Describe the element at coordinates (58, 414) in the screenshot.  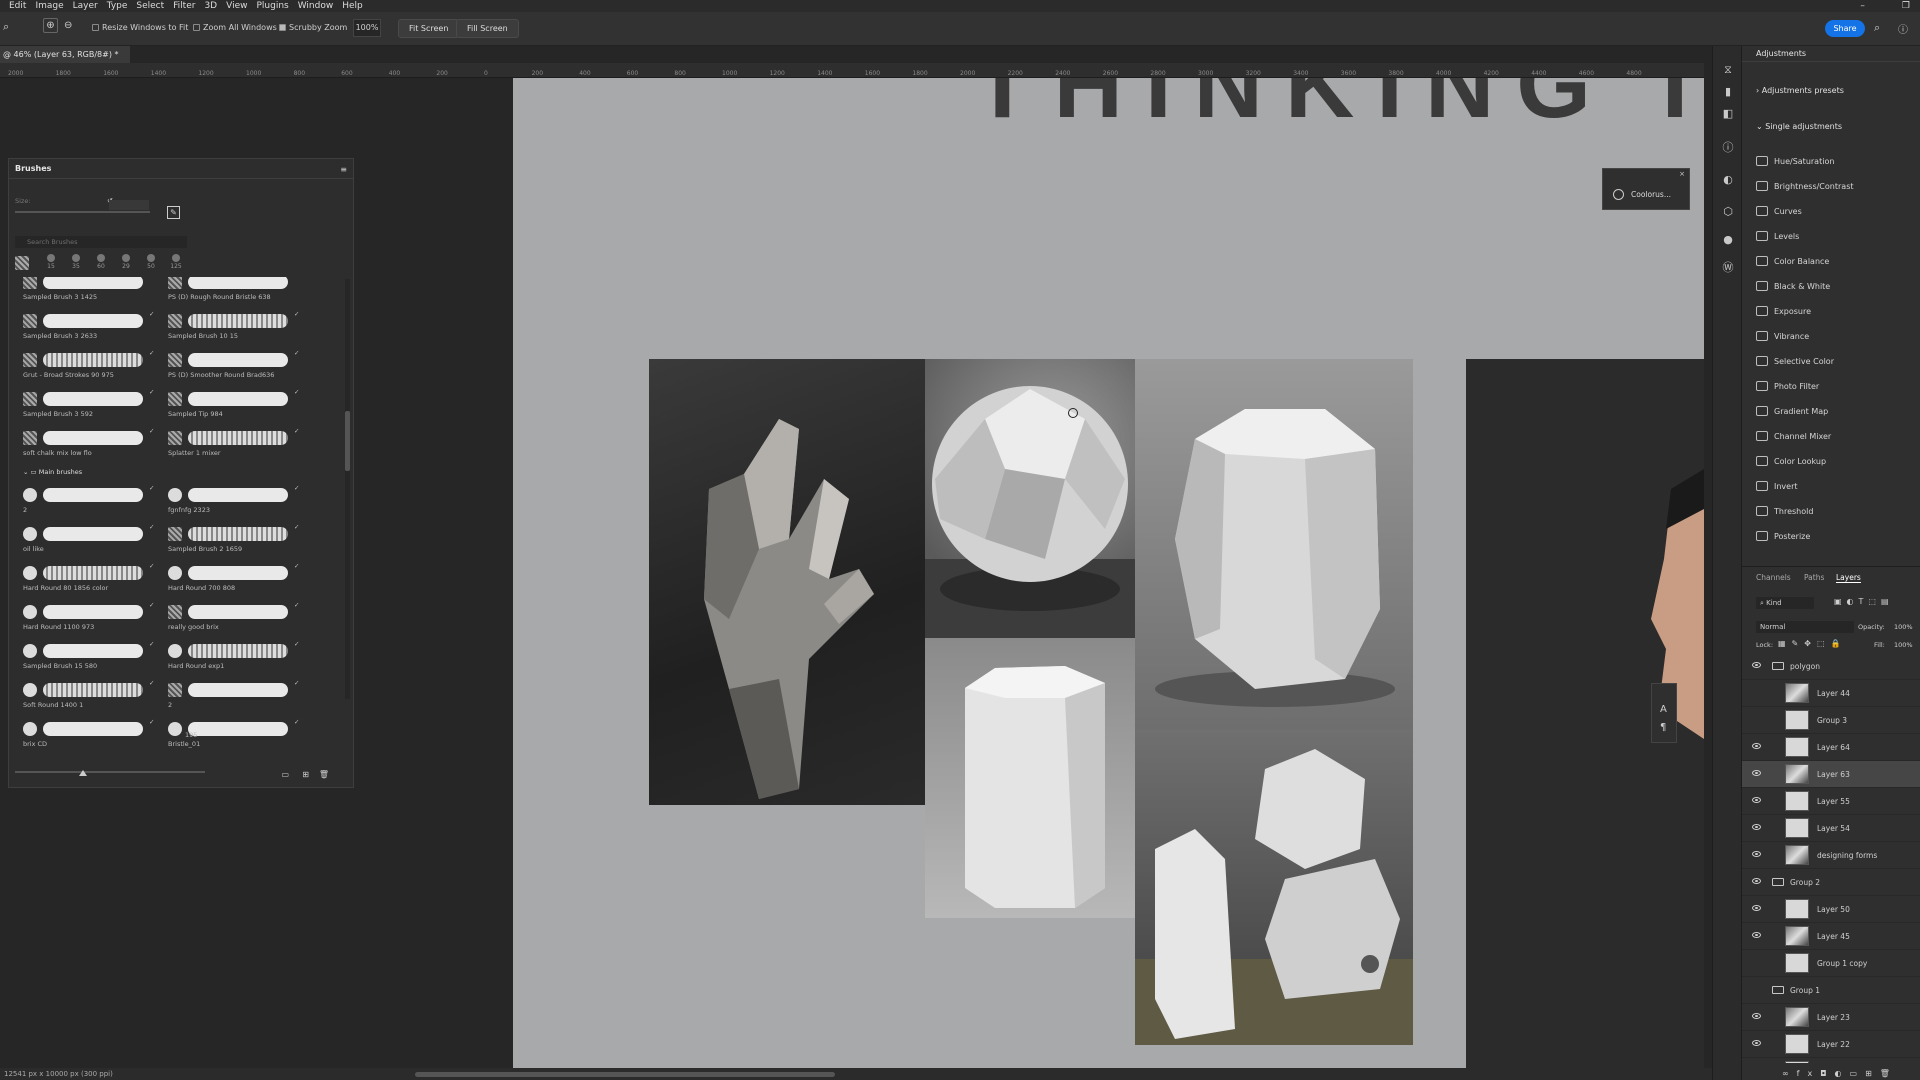
I see `brush-name: Sampled Brush 3 592` at that location.